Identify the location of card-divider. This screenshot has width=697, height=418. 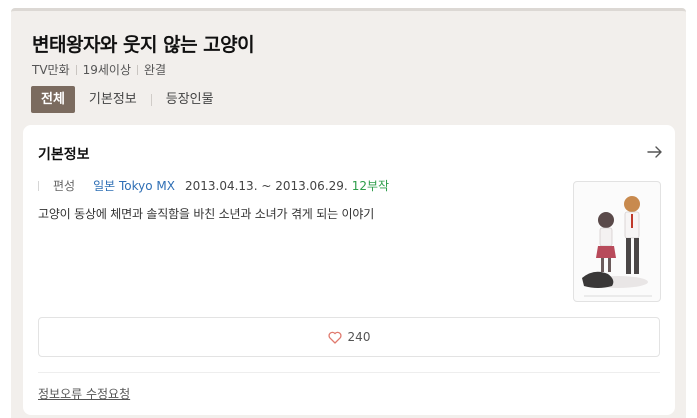
(349, 372).